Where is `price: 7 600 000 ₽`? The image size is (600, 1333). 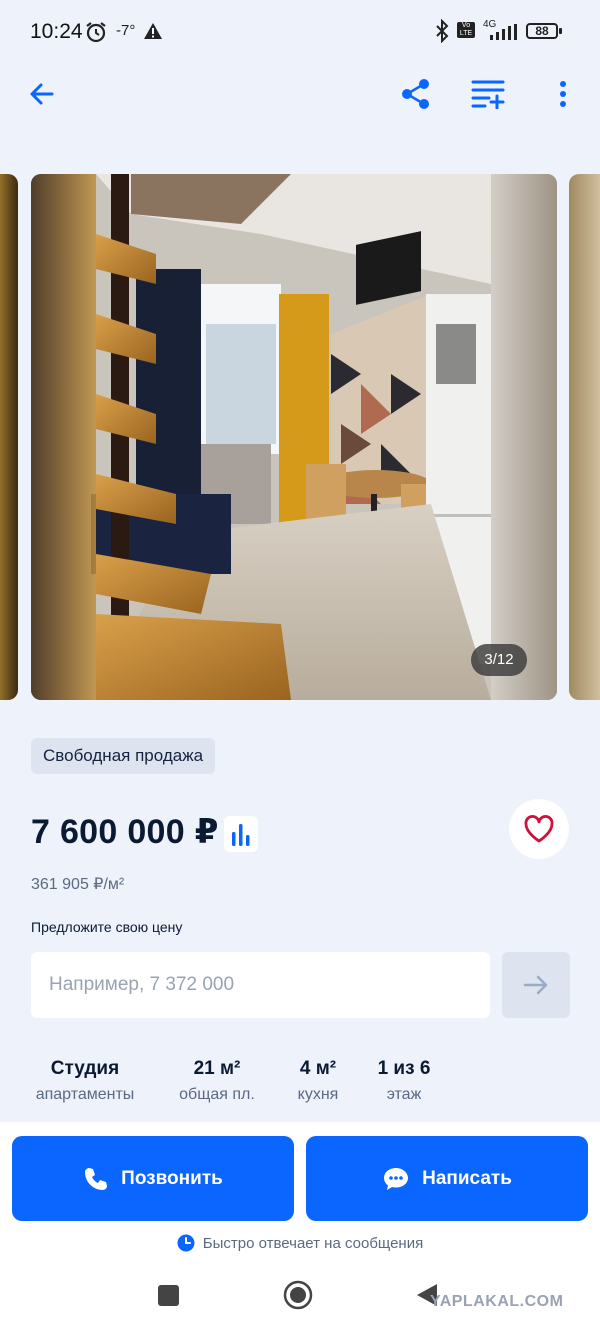
price: 7 600 000 ₽ is located at coordinates (125, 832).